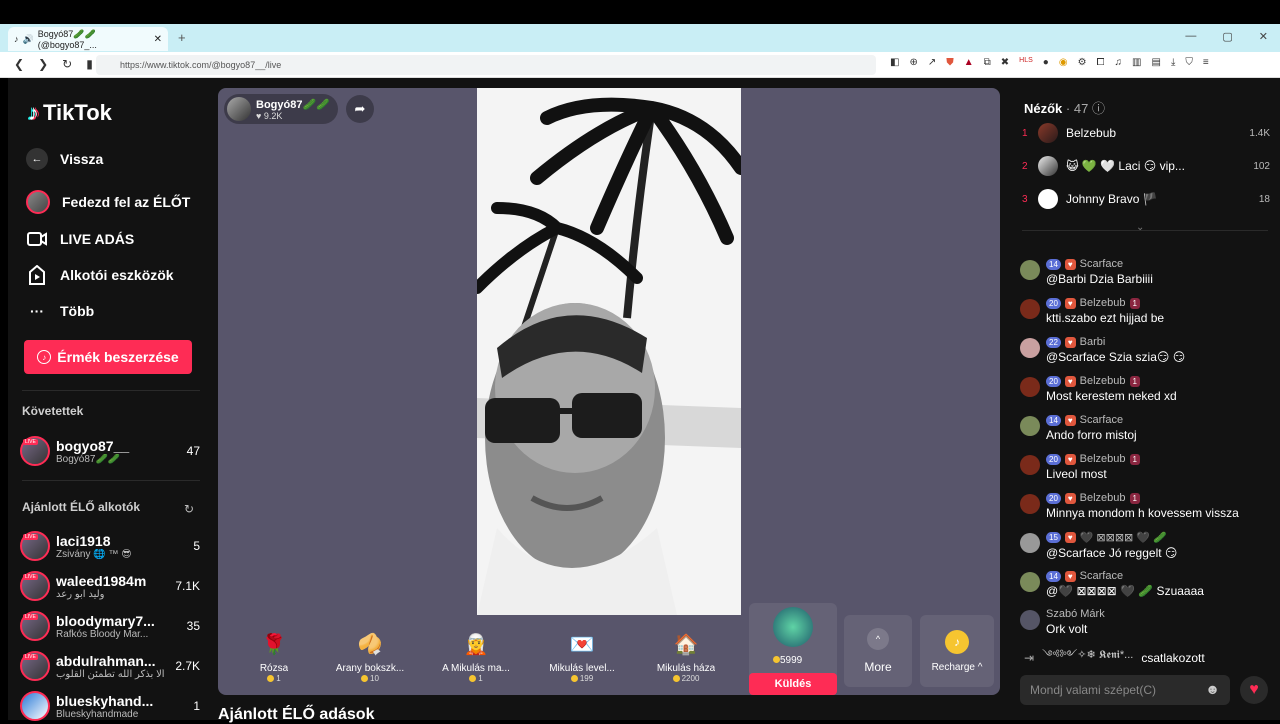  What do you see at coordinates (1263, 36) in the screenshot?
I see `close-window-icon: ✕` at bounding box center [1263, 36].